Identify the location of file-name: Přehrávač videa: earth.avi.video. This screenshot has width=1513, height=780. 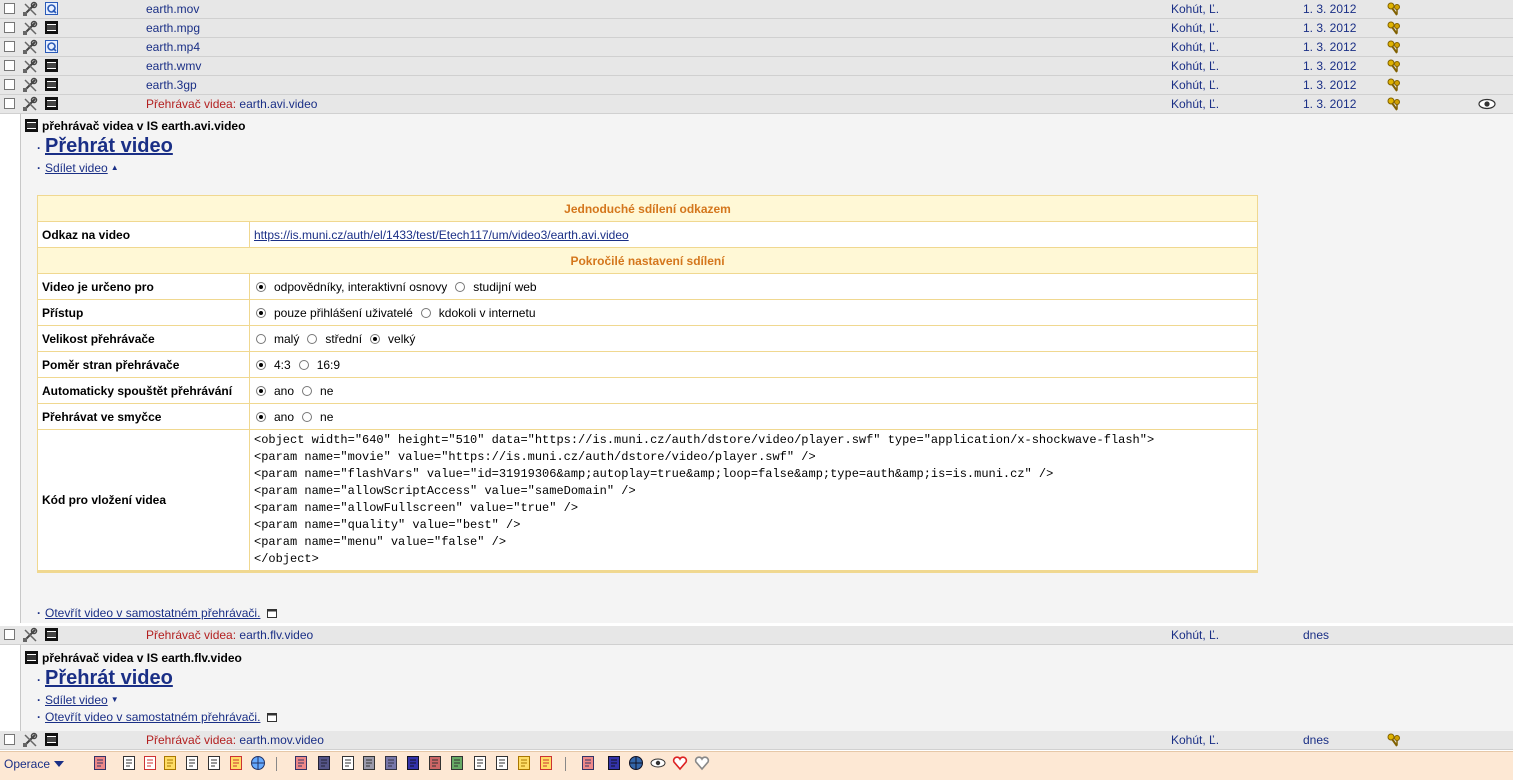
(231, 104).